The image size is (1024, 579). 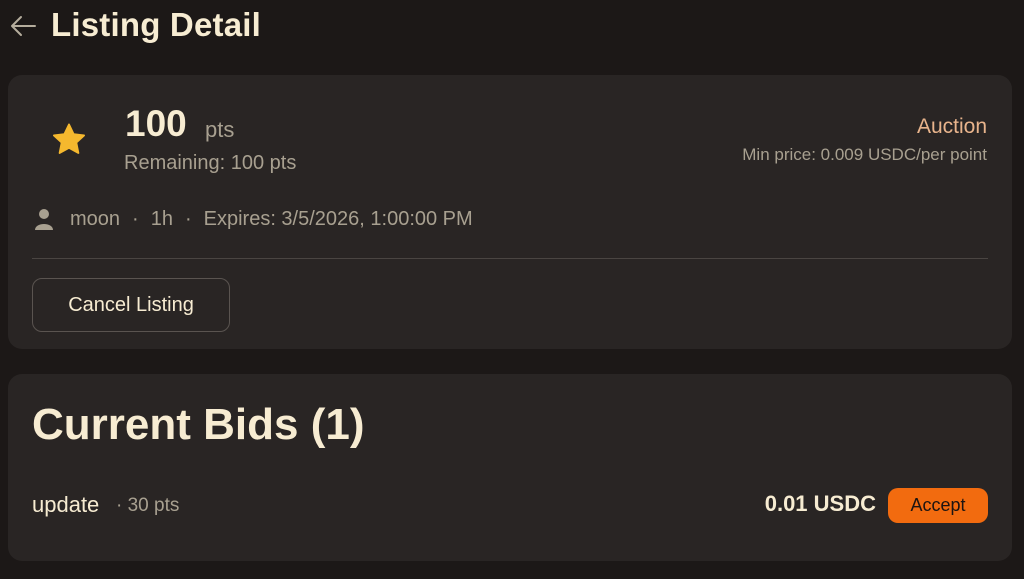 I want to click on accept-bid-button: Accept, so click(x=938, y=505).